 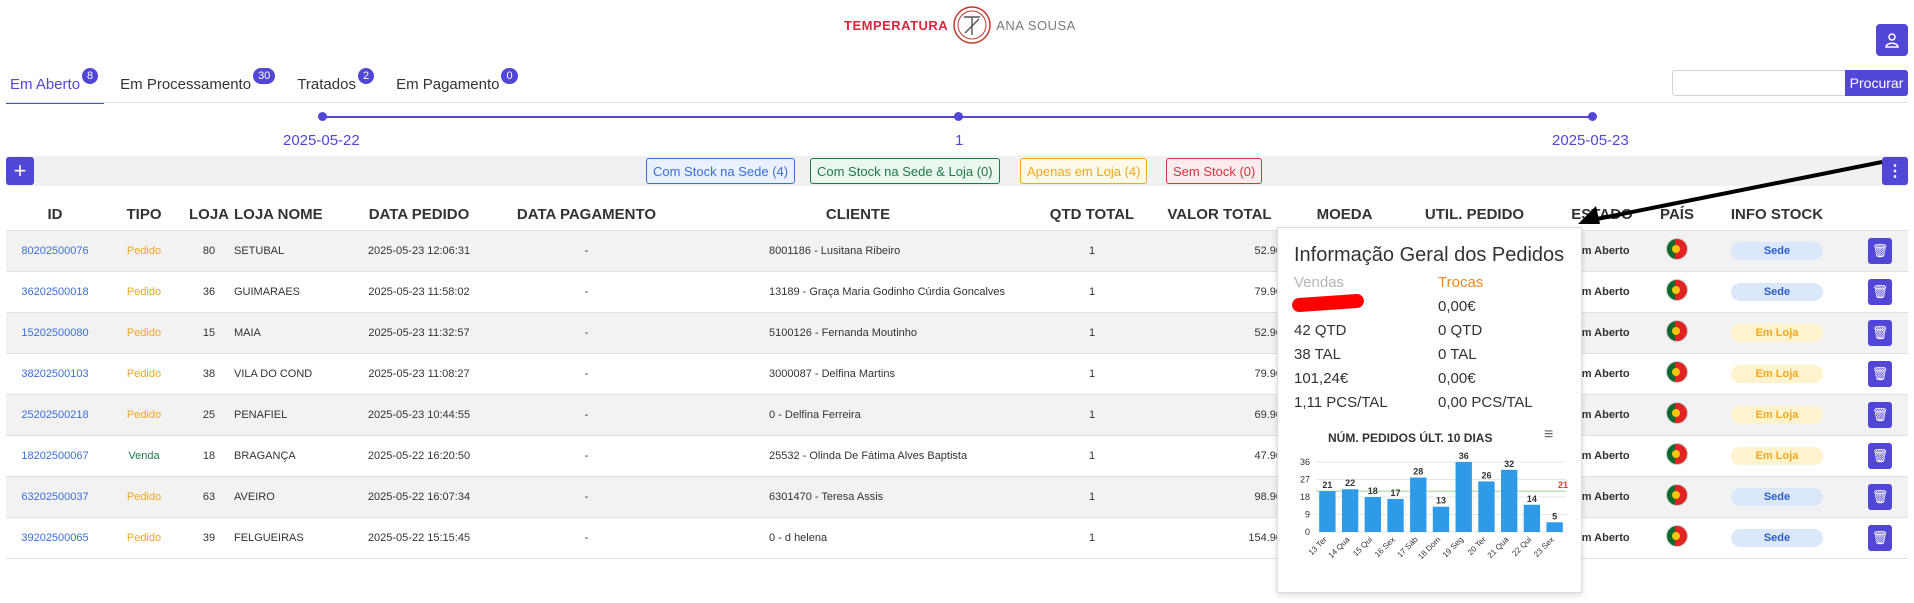 I want to click on col-header-estado: ESTADO, so click(x=1602, y=215).